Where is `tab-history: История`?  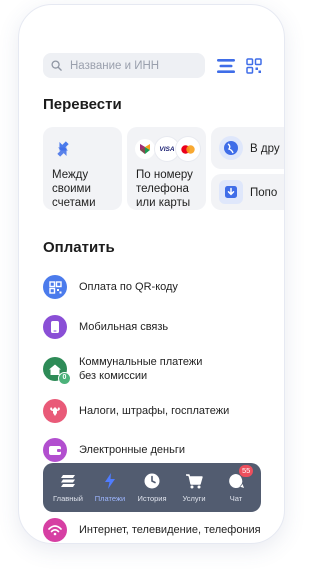
tab-history: История is located at coordinates (152, 487).